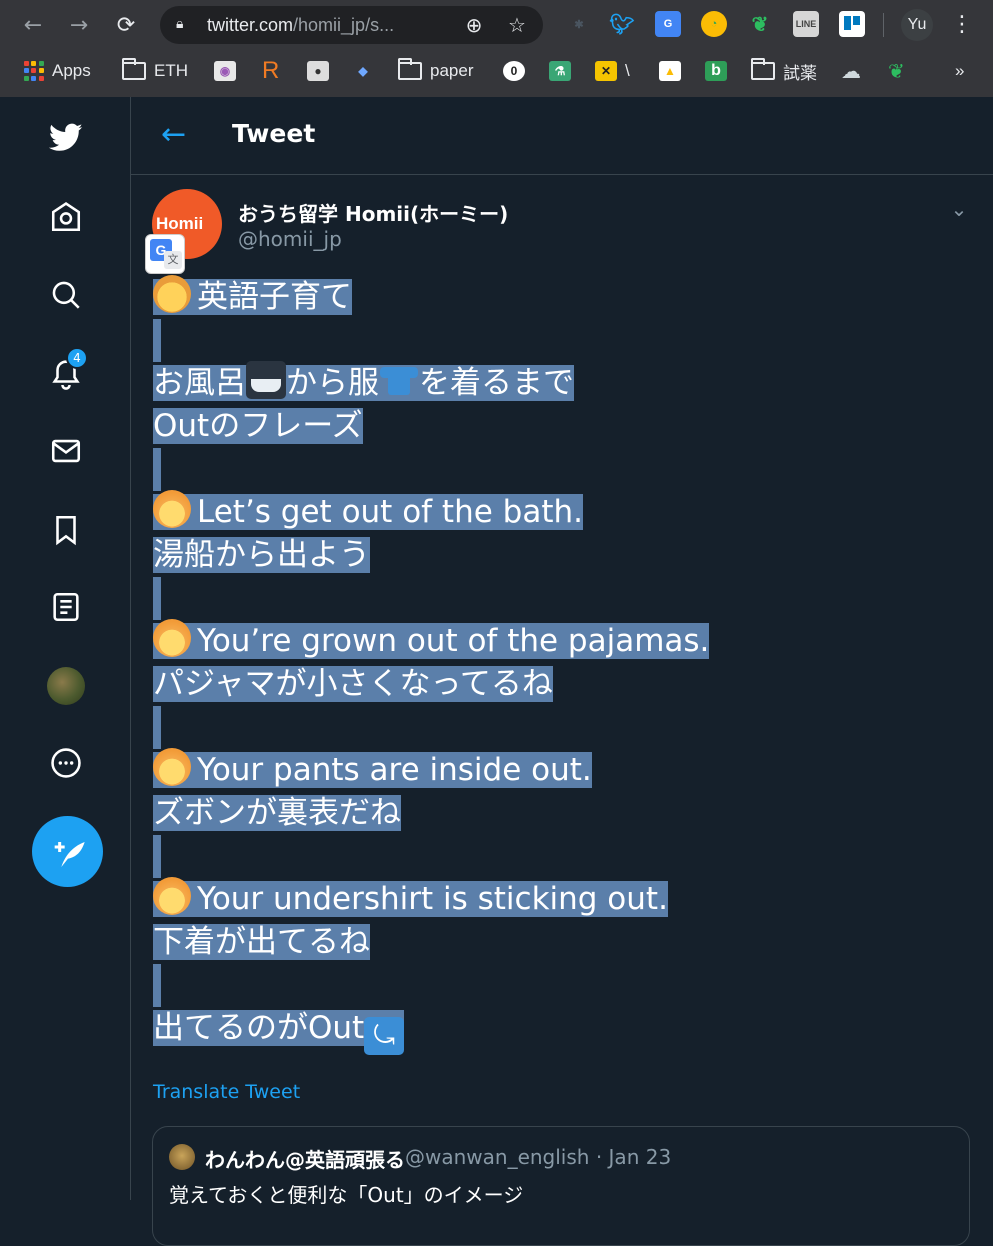  Describe the element at coordinates (274, 133) in the screenshot. I see `page-title: Tweet` at that location.